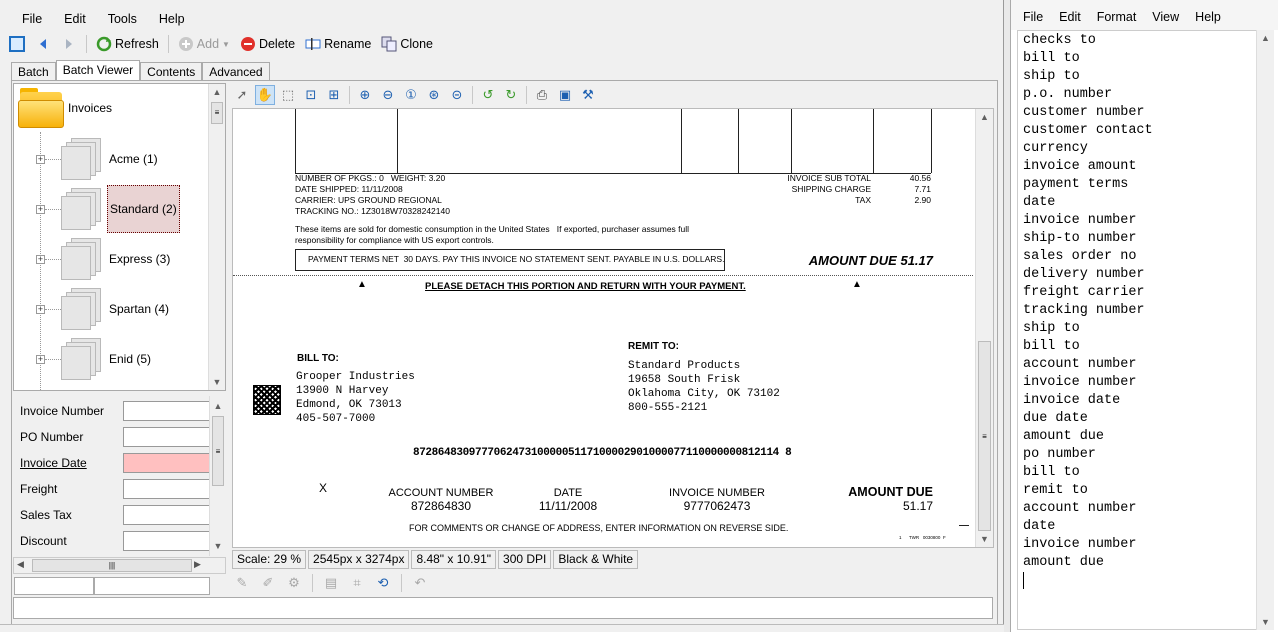 The image size is (1278, 632). Describe the element at coordinates (216, 237) in the screenshot. I see `tree-scrollbar: ▲ ≡ ▼` at that location.